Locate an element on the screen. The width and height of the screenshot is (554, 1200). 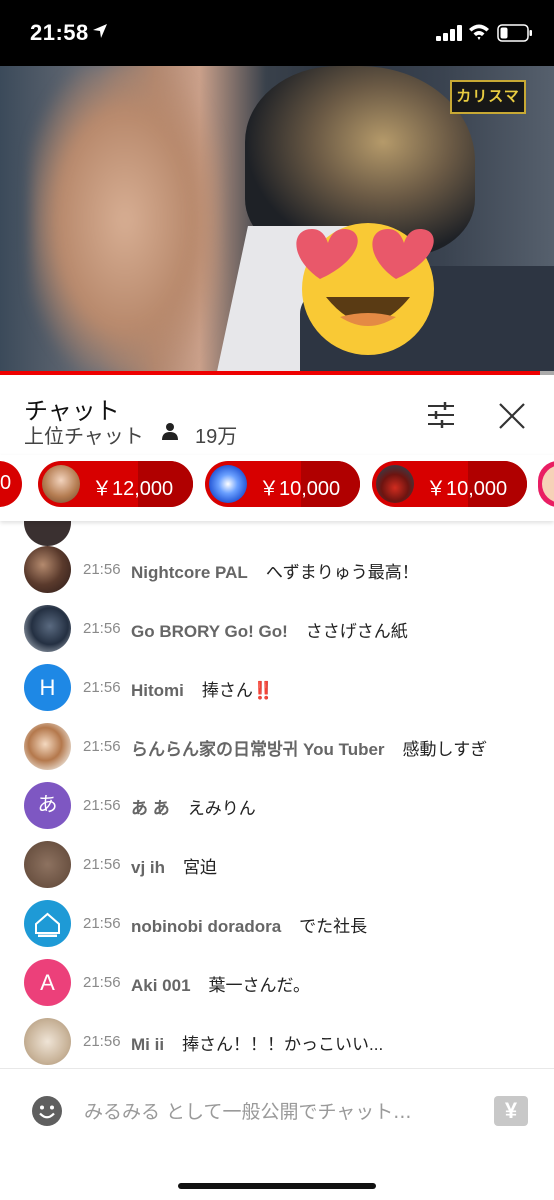
message-text: 葉一さんだ。 is located at coordinates (259, 985).